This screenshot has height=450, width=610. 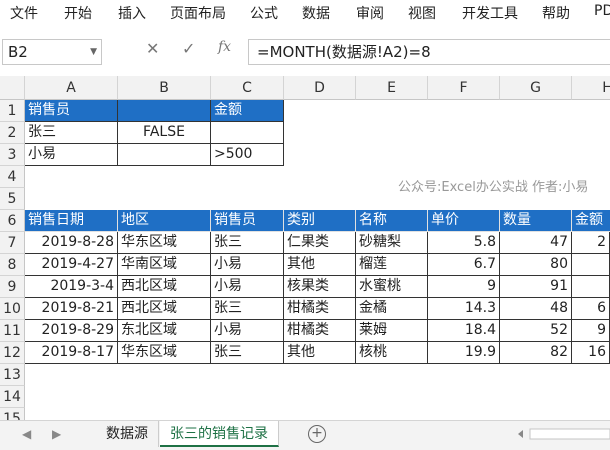 I want to click on ribbon-tab-developer: 开发工具, so click(x=490, y=13).